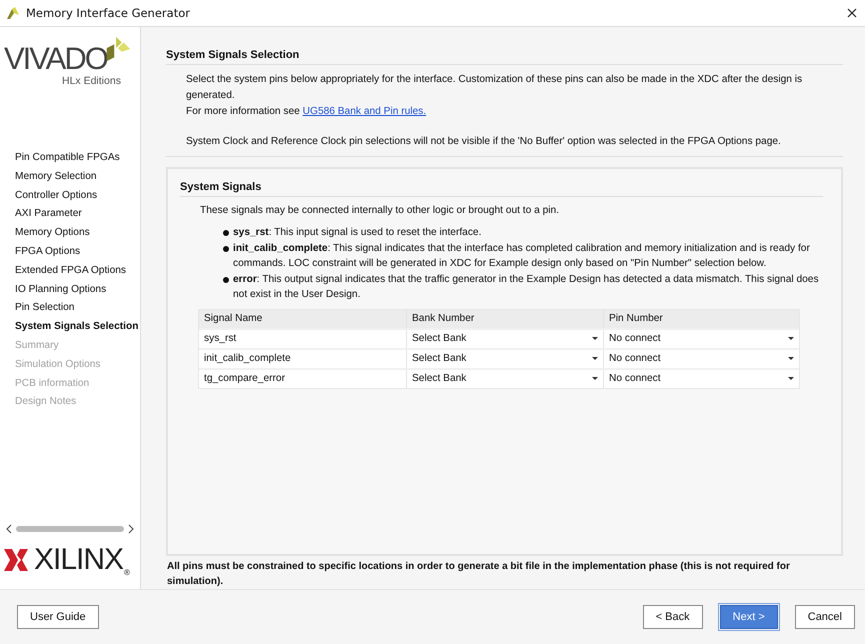  Describe the element at coordinates (92, 81) in the screenshot. I see `logo-edition: HLx Editions` at that location.